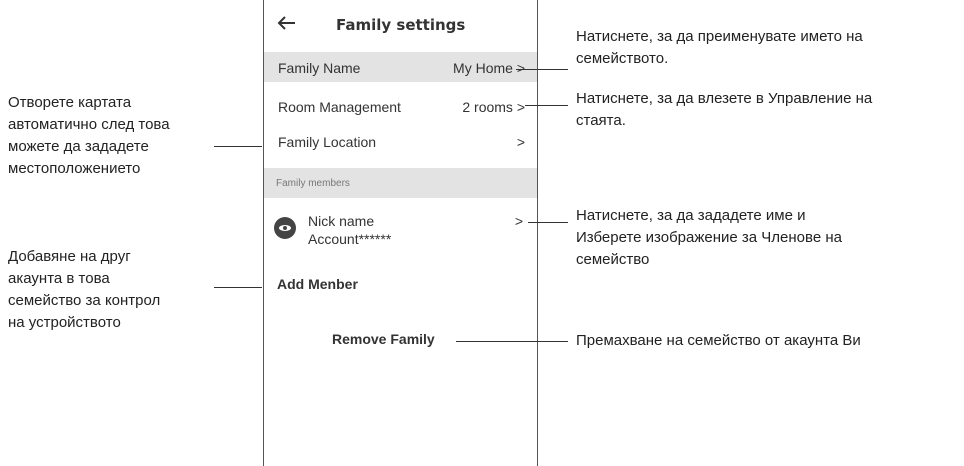 Image resolution: width=964 pixels, height=466 pixels. What do you see at coordinates (601, 120) in the screenshot?
I see `annotation-line: стаята.` at bounding box center [601, 120].